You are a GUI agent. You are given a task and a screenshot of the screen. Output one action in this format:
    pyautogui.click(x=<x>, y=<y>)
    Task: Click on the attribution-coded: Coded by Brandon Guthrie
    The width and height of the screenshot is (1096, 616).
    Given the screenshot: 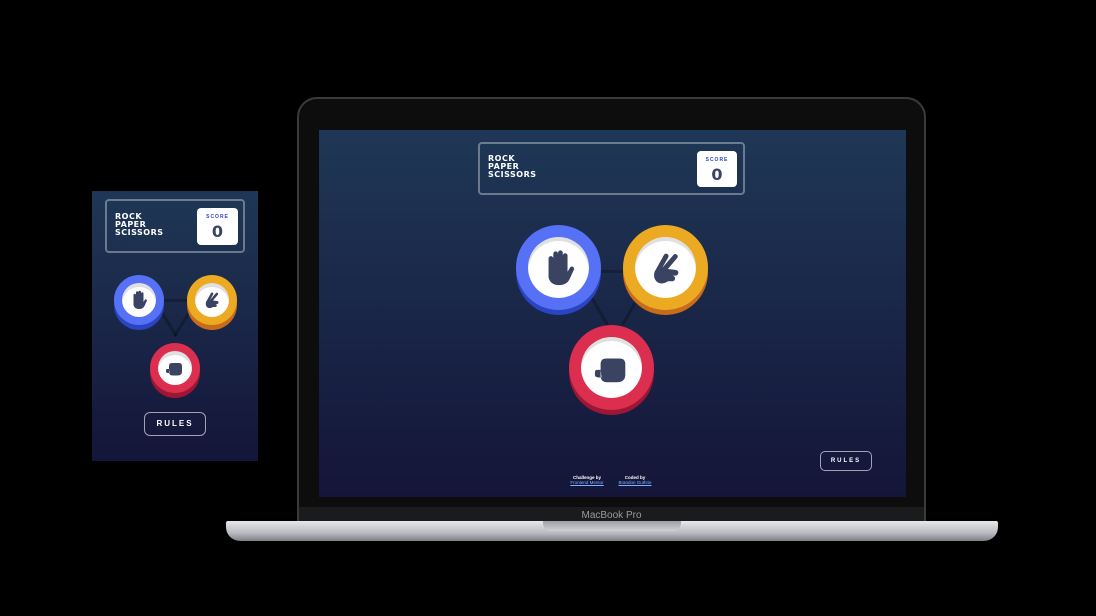 What is the action you would take?
    pyautogui.click(x=635, y=480)
    